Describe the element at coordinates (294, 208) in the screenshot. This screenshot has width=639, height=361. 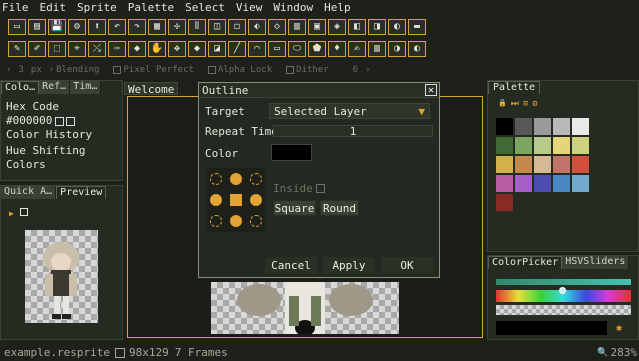
I see `square-button: Square` at that location.